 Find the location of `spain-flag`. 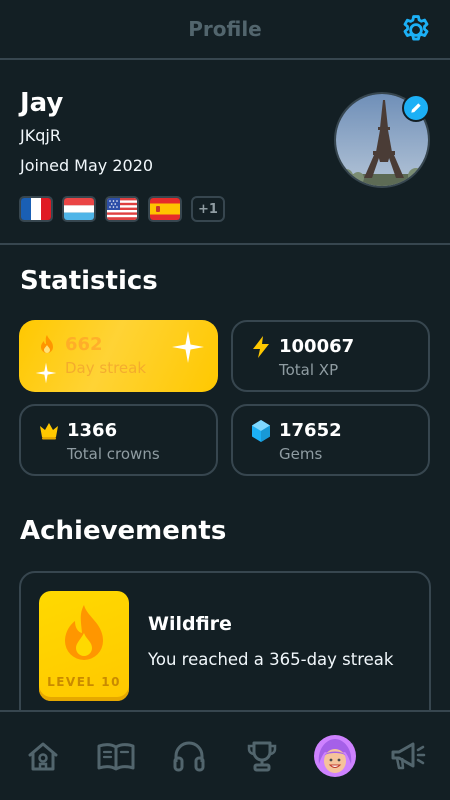

spain-flag is located at coordinates (165, 209).